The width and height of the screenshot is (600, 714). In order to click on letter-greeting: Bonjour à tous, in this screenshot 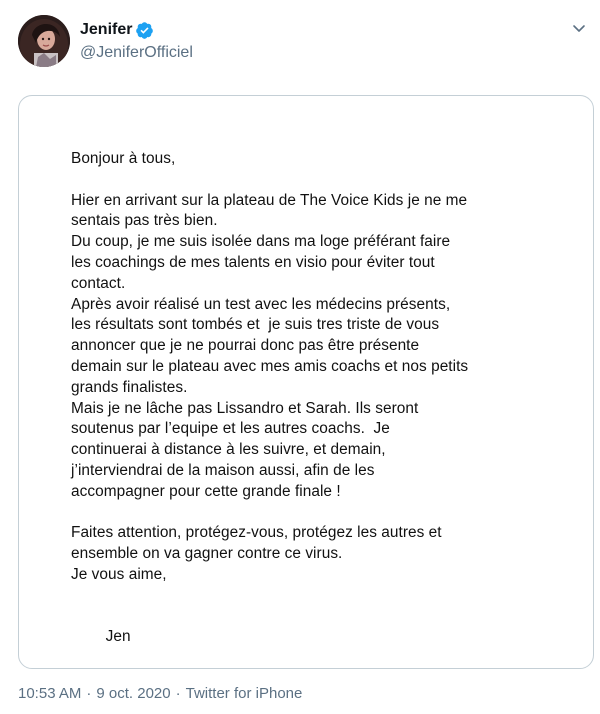, I will do `click(123, 158)`.